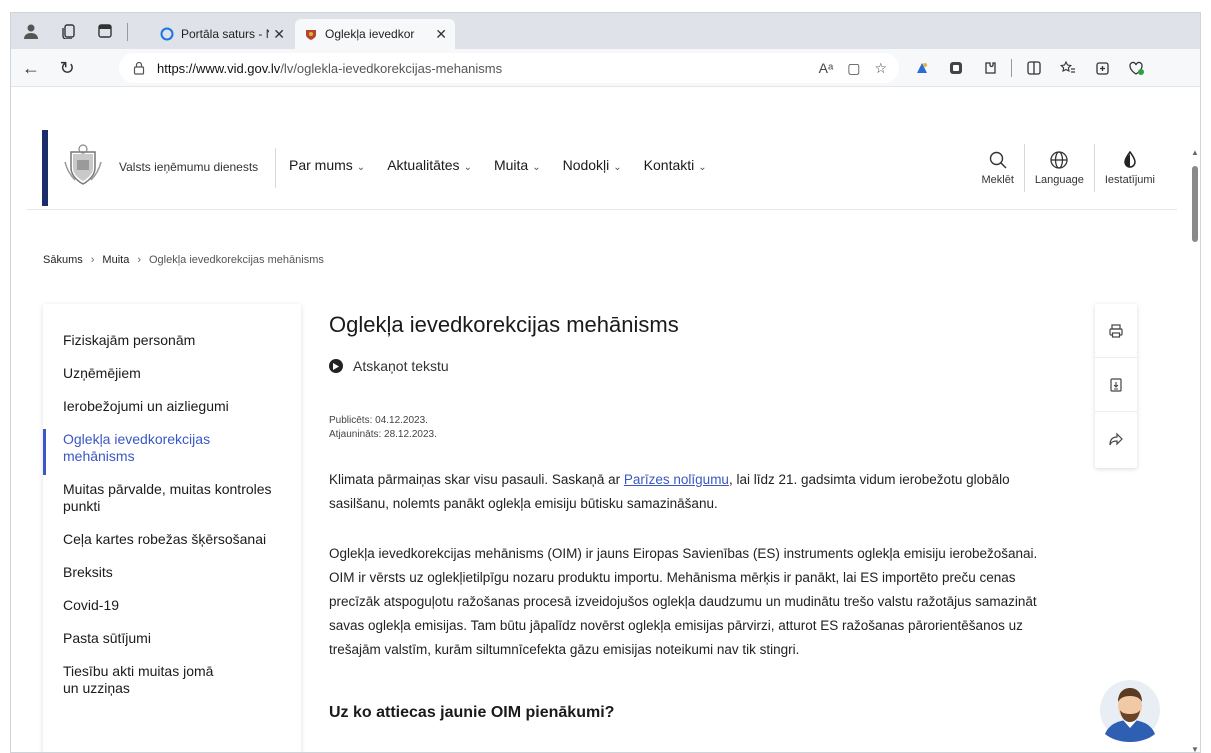 The image size is (1211, 753). What do you see at coordinates (1130, 159) in the screenshot?
I see `contrast-drop-icon` at bounding box center [1130, 159].